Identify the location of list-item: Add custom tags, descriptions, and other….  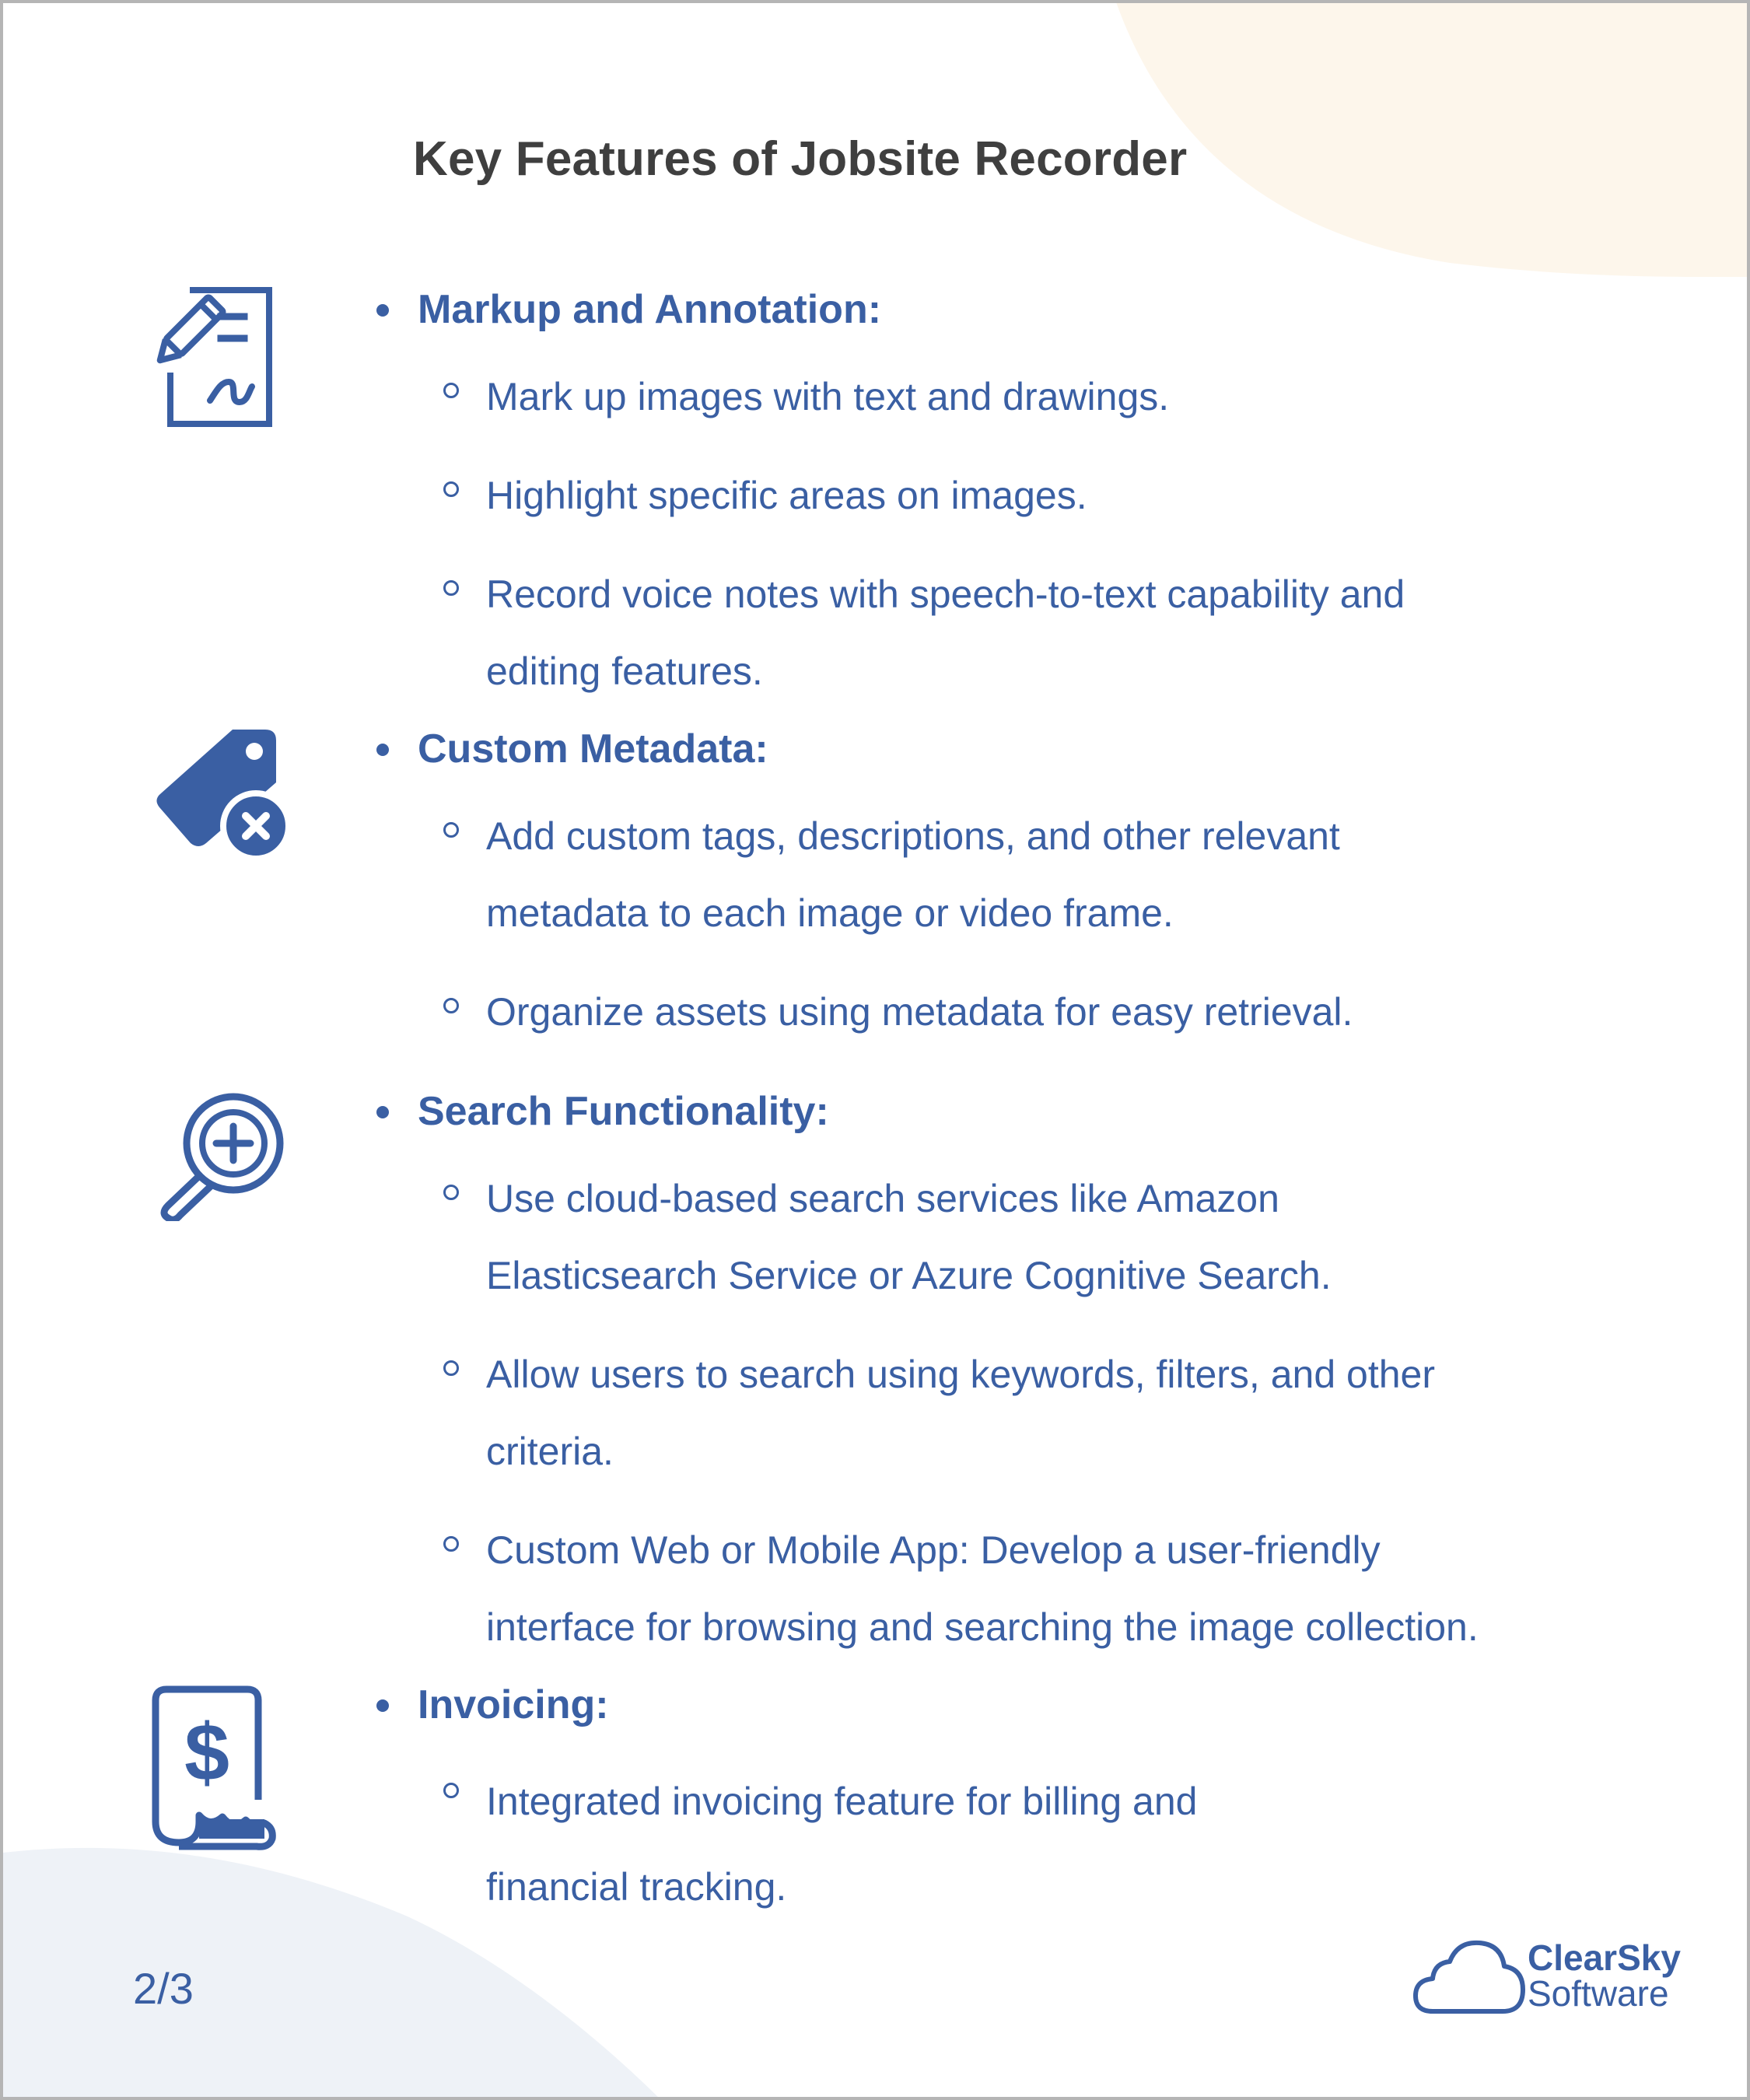
(1067, 875).